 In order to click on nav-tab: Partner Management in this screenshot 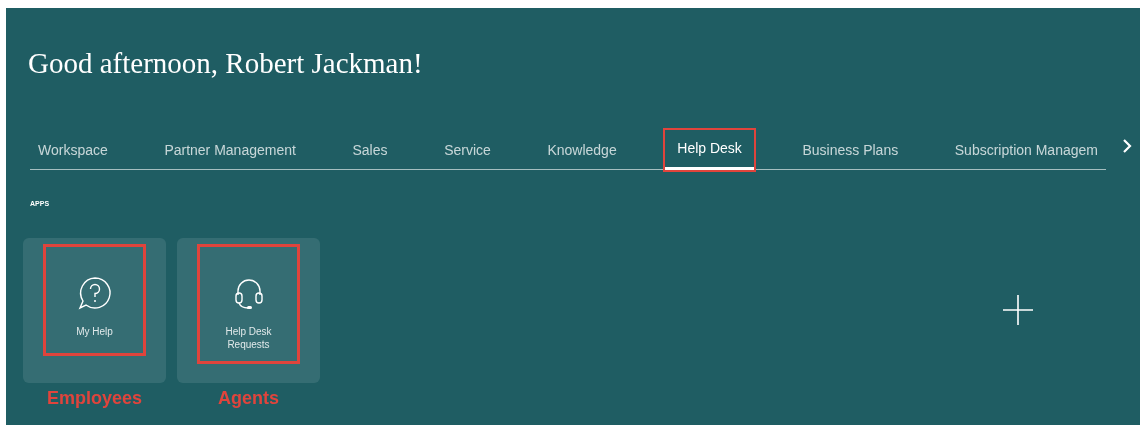, I will do `click(230, 150)`.